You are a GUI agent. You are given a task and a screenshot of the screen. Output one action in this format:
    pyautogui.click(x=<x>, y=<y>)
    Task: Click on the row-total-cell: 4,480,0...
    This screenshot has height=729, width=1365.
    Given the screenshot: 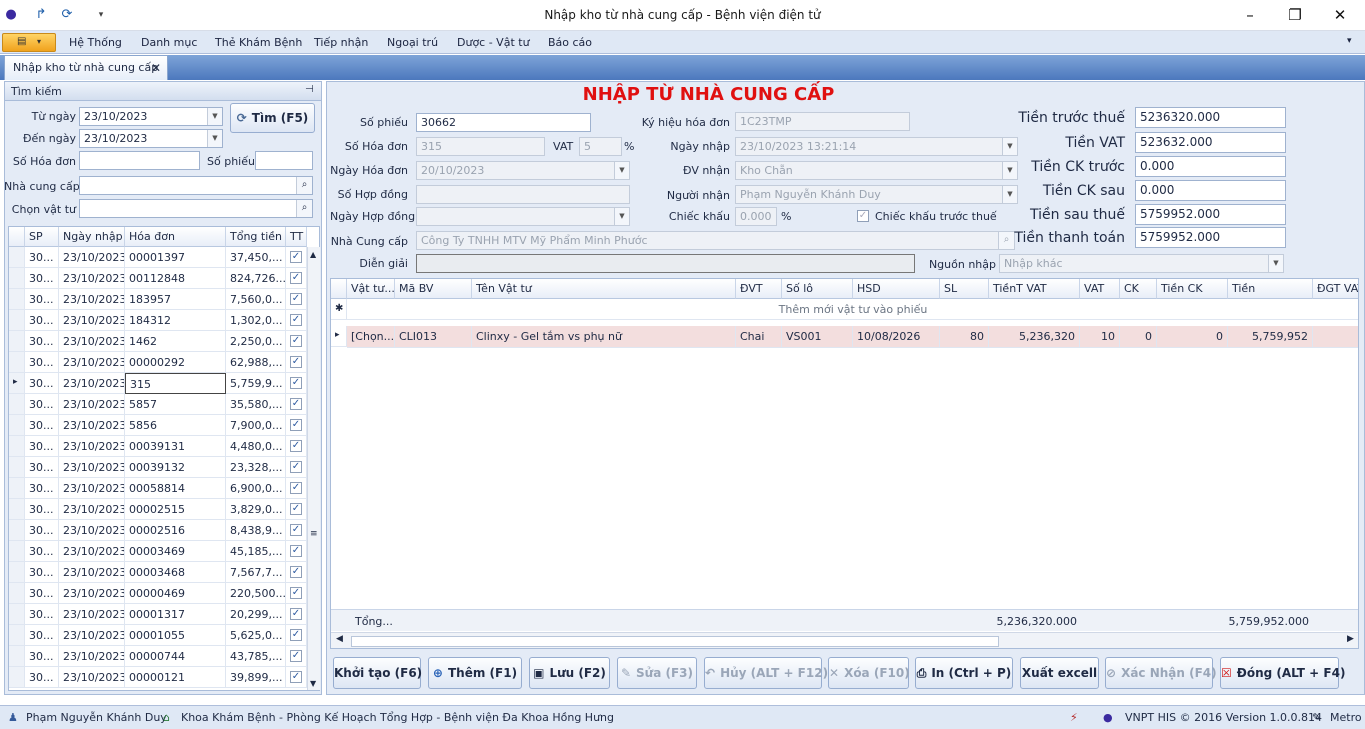 What is the action you would take?
    pyautogui.click(x=256, y=446)
    